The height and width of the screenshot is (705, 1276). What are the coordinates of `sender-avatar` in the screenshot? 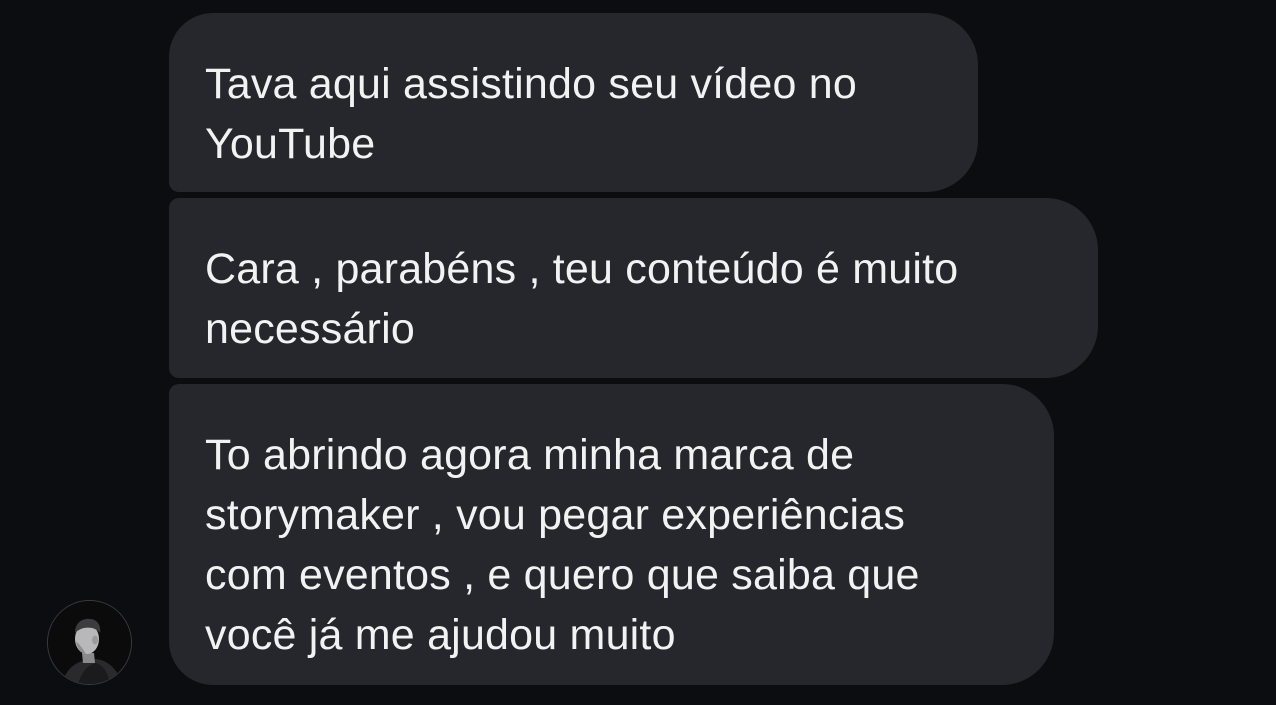 It's located at (89, 642).